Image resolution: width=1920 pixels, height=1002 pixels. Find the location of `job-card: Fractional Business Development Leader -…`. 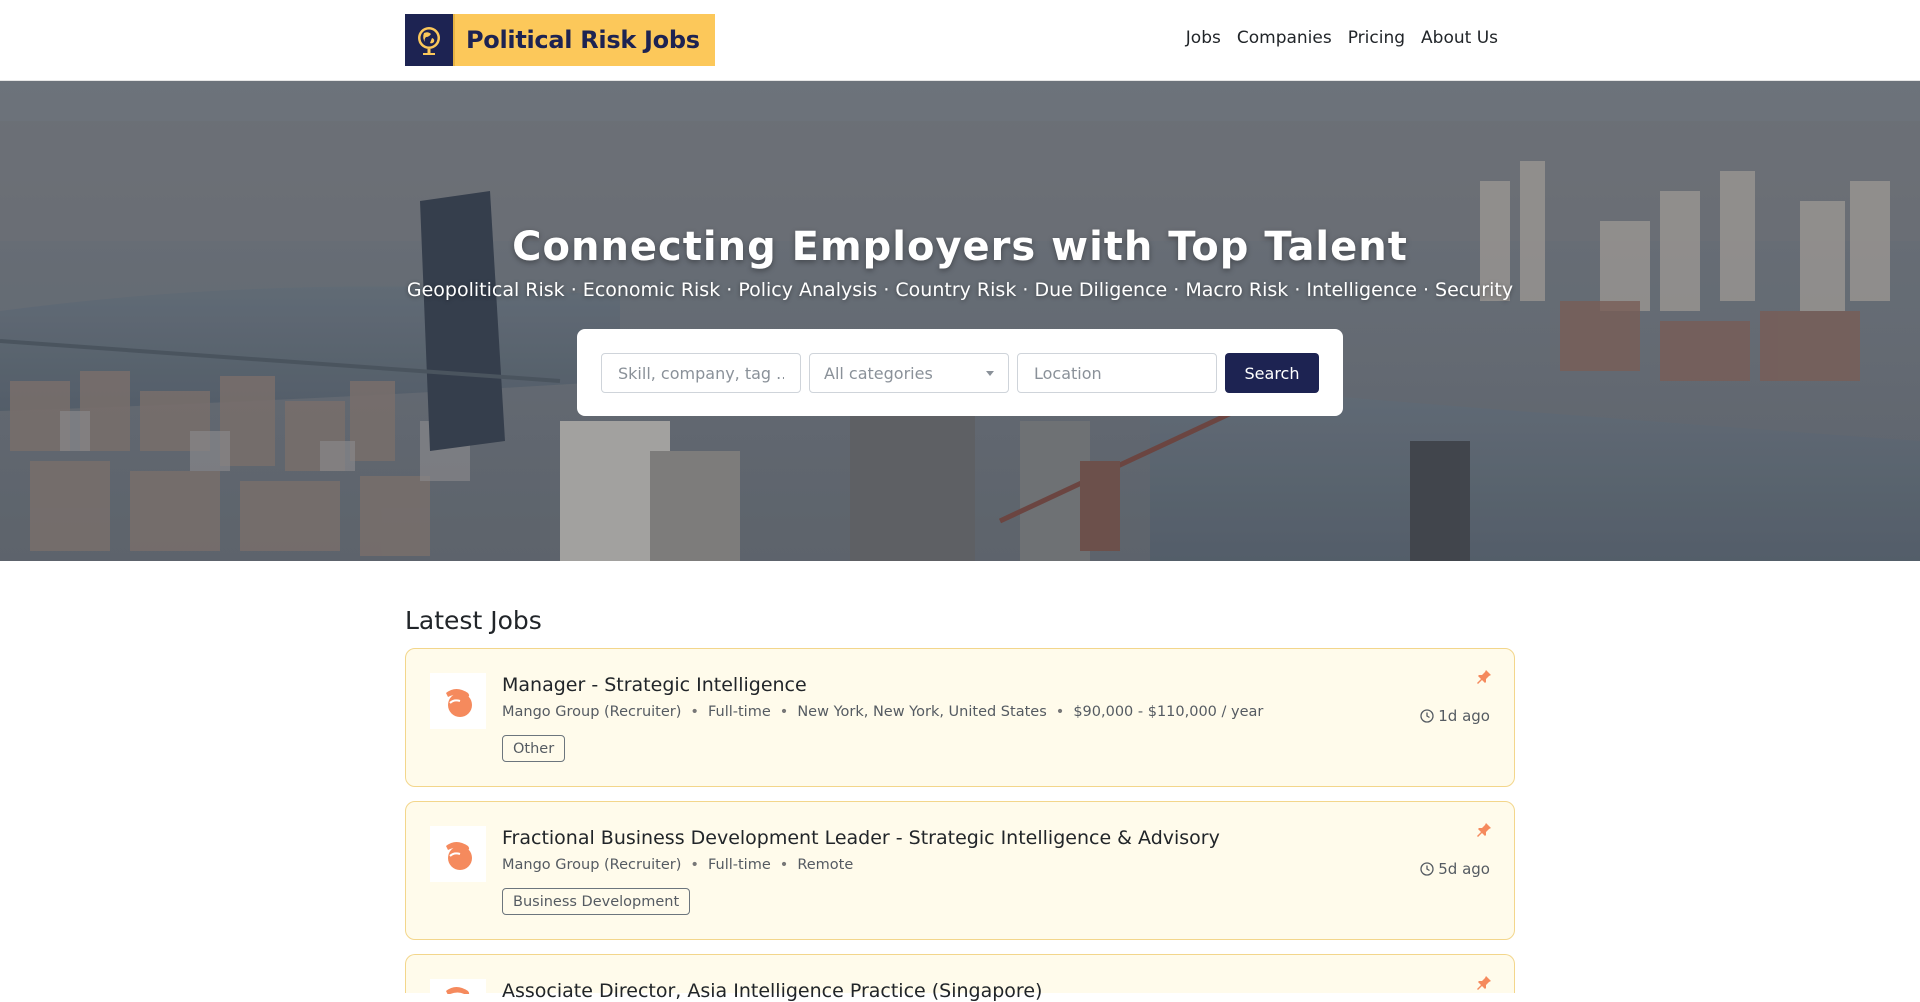

job-card: Fractional Business Development Leader -… is located at coordinates (960, 870).